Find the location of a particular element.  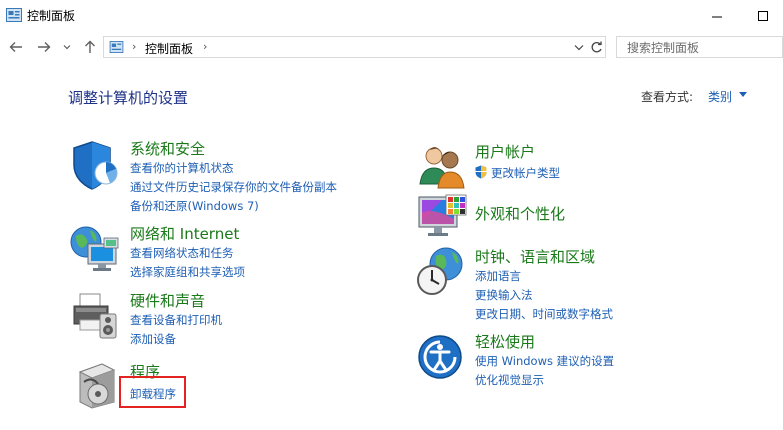

link-optimize-visual-display: 优化视觉显示 is located at coordinates (509, 380).